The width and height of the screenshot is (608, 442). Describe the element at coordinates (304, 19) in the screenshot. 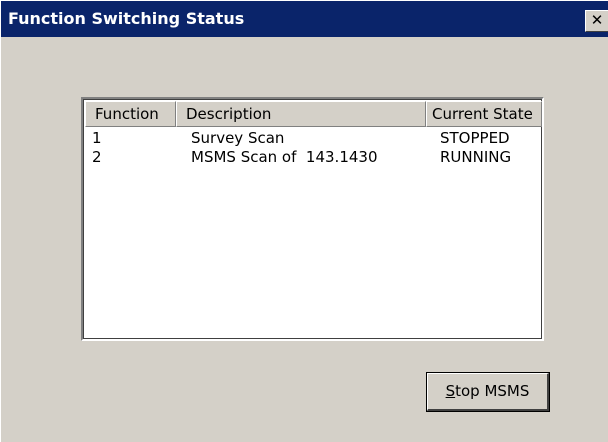

I see `title-bar: Function Switching Status` at that location.